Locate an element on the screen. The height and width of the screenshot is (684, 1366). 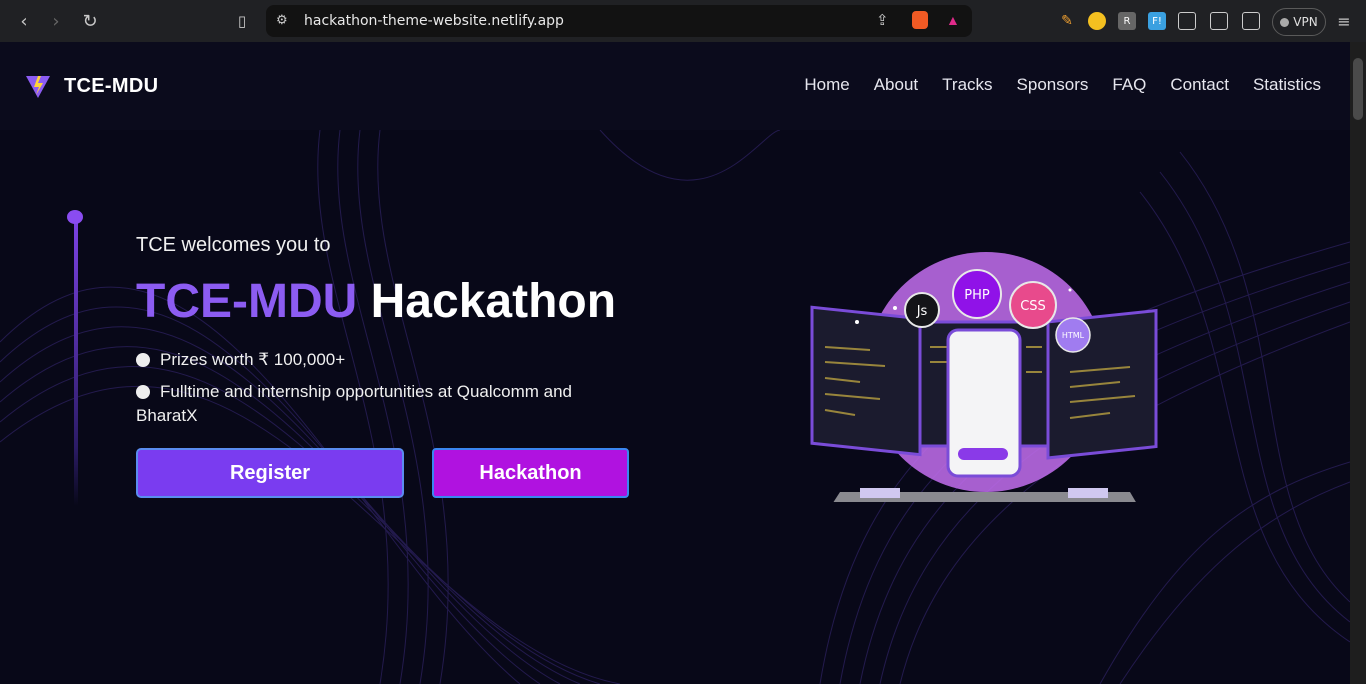
pencil-extension-icon: ✎ is located at coordinates (1067, 21).